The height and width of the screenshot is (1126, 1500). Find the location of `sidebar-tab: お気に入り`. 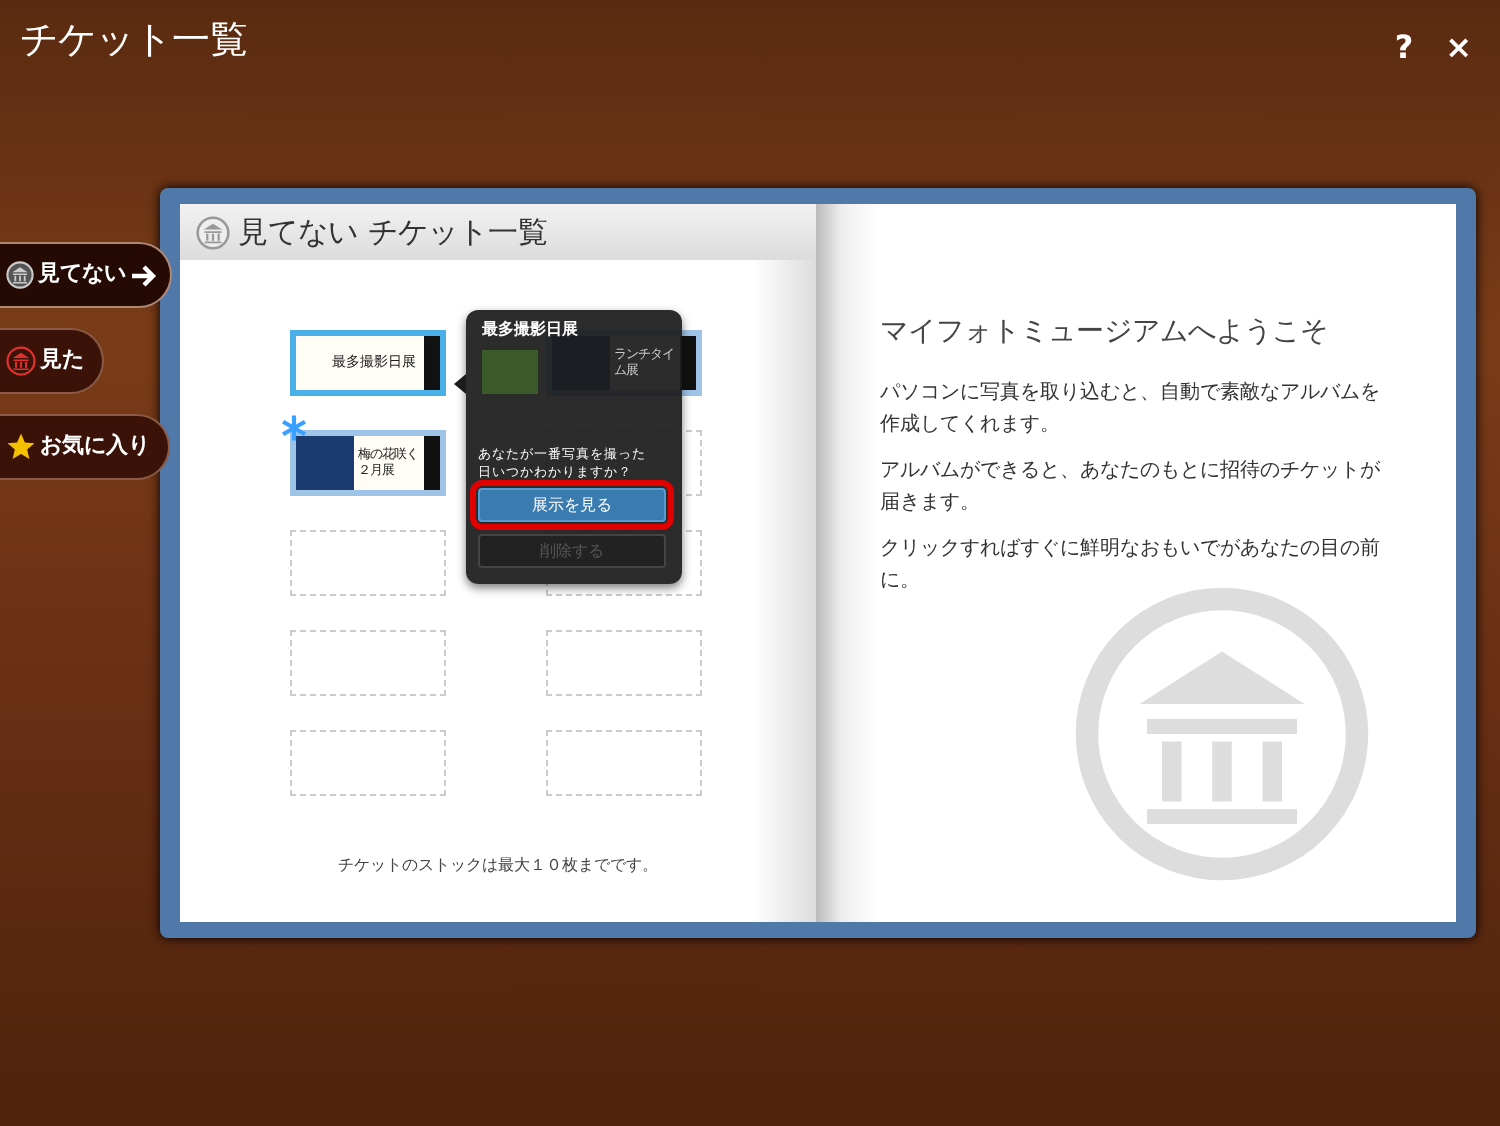

sidebar-tab: お気に入り is located at coordinates (85, 447).